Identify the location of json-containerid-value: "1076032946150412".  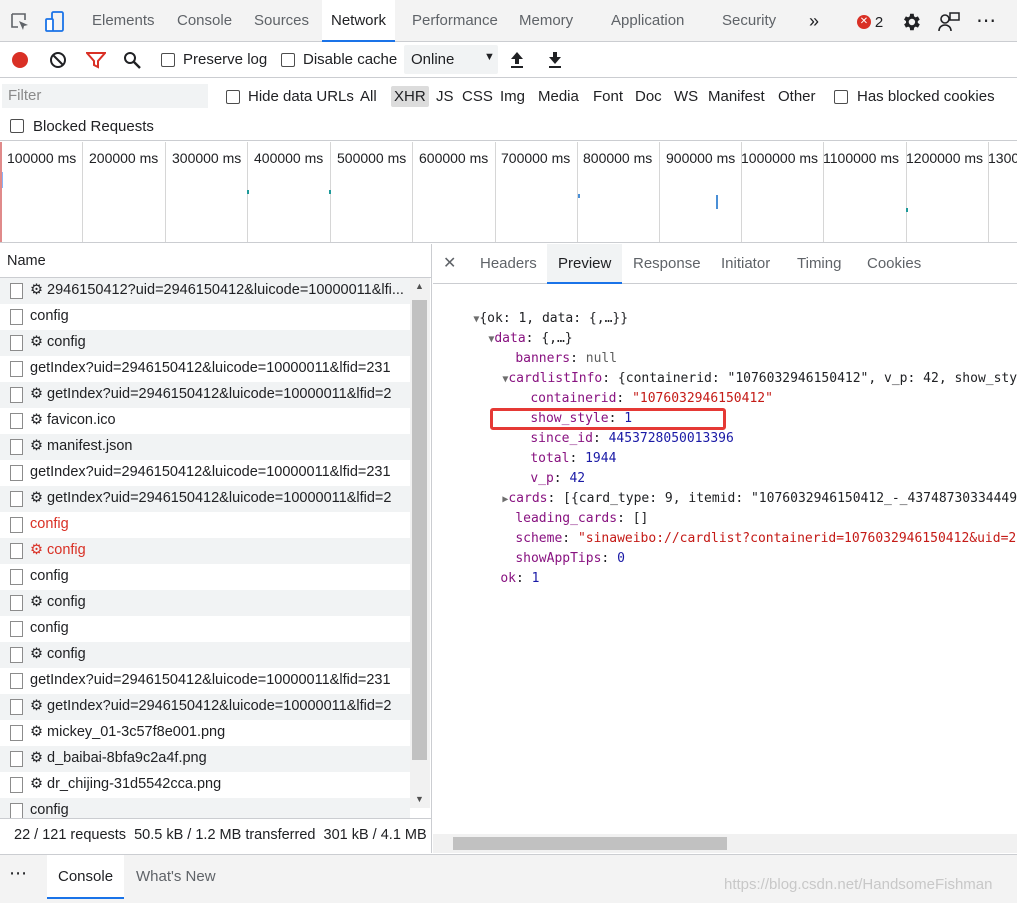
(702, 398).